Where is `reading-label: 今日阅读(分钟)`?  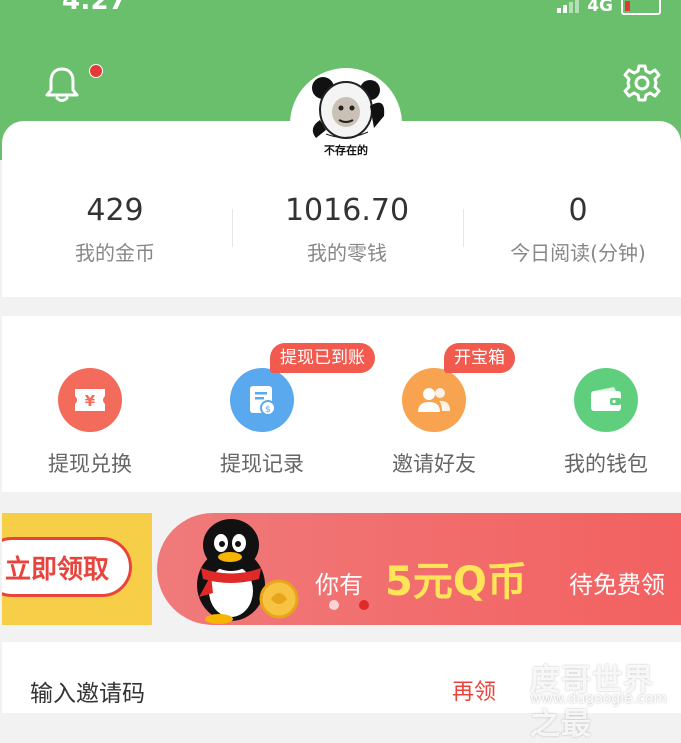 reading-label: 今日阅读(分钟) is located at coordinates (578, 253).